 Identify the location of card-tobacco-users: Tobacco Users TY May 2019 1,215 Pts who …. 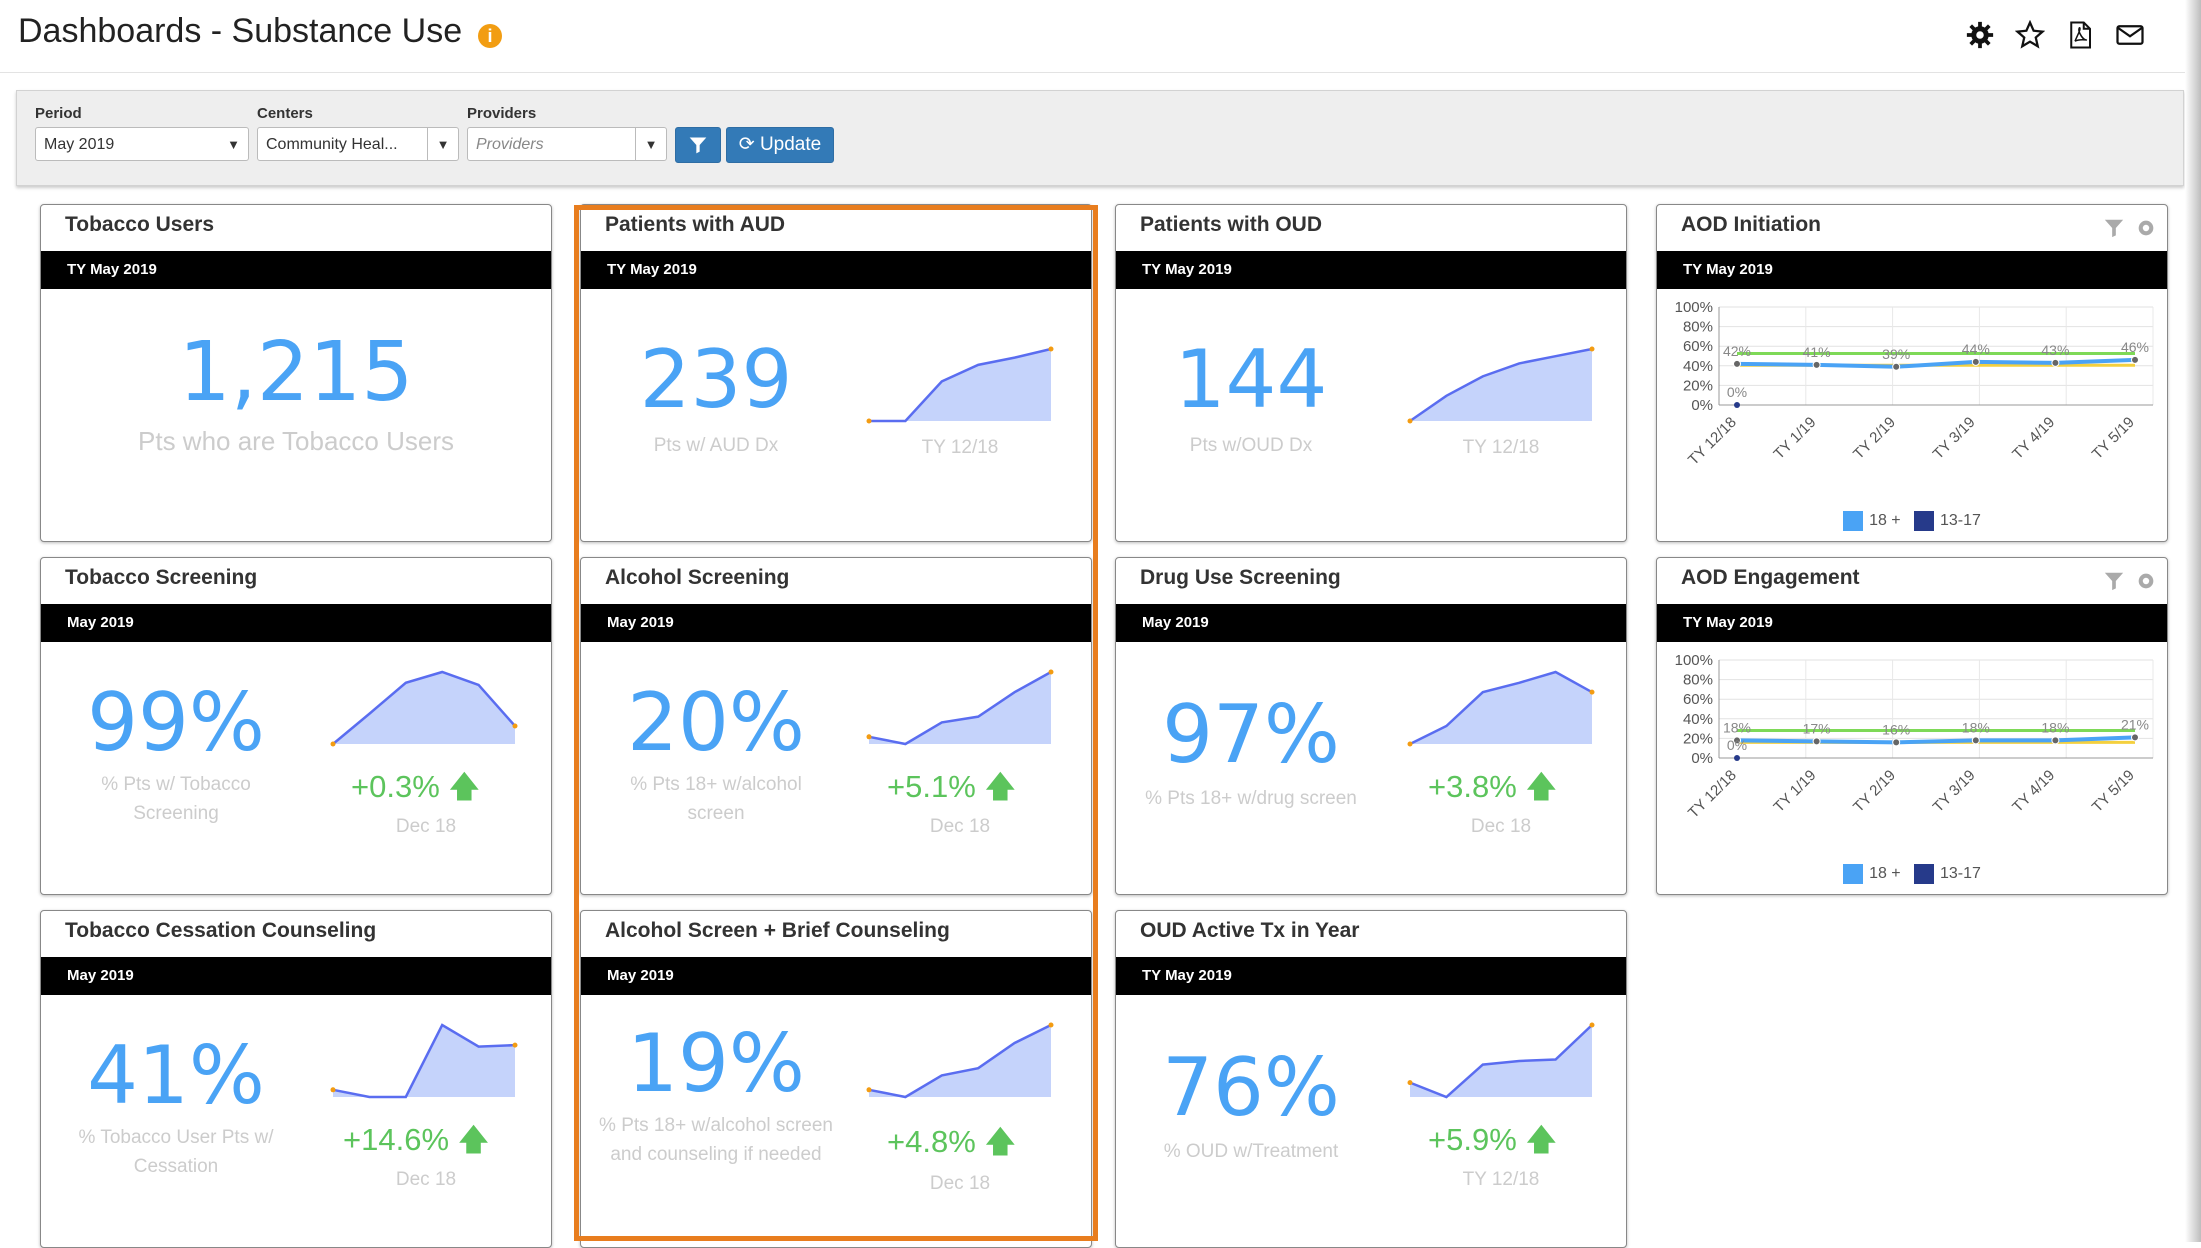
(296, 373).